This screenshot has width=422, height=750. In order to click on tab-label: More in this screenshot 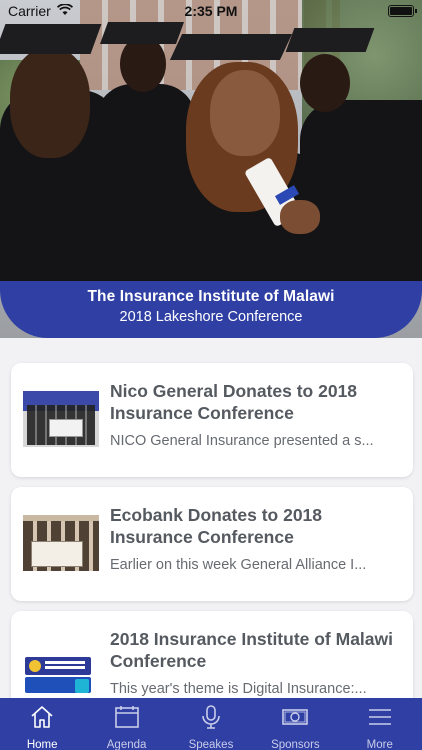, I will do `click(379, 744)`.